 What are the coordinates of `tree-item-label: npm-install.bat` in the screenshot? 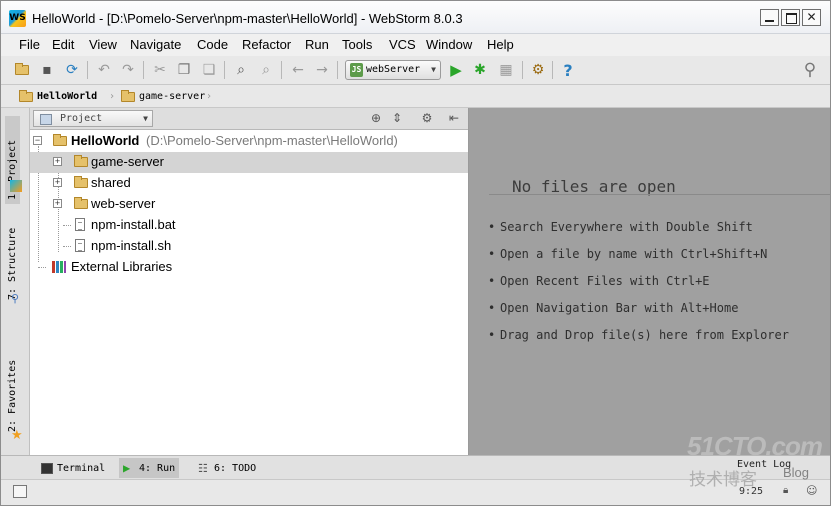 It's located at (133, 224).